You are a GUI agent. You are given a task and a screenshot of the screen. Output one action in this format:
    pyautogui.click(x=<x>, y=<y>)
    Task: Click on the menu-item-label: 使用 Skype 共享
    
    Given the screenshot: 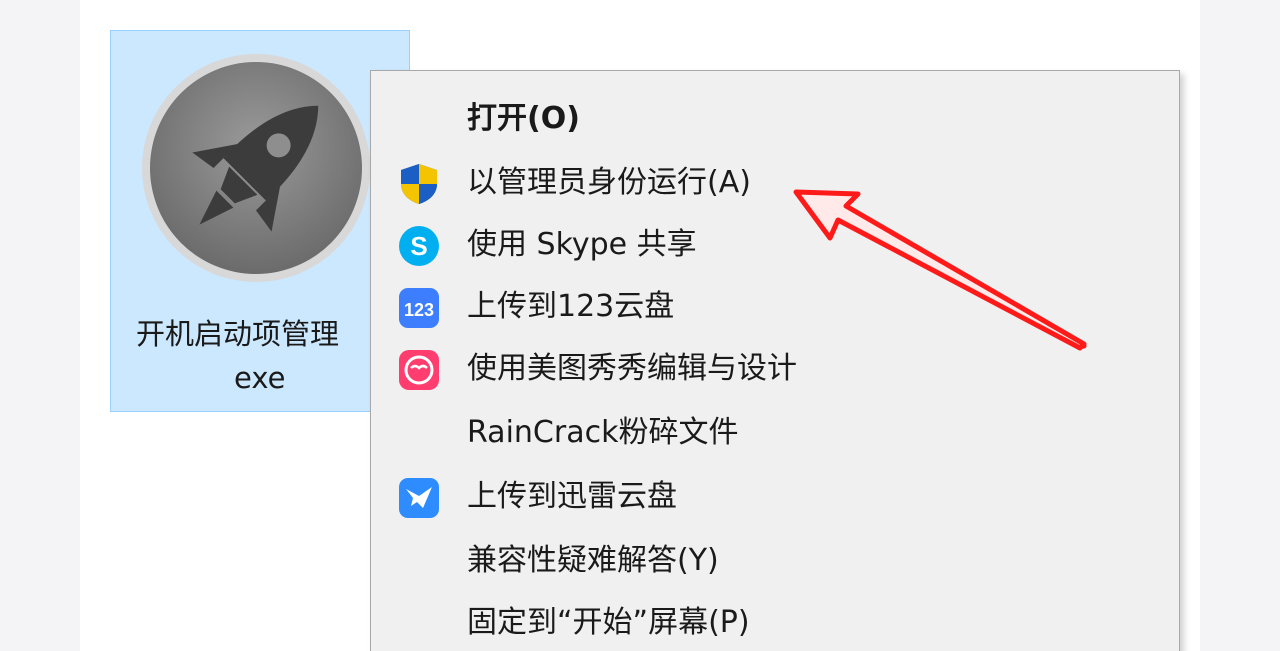 What is the action you would take?
    pyautogui.click(x=582, y=244)
    